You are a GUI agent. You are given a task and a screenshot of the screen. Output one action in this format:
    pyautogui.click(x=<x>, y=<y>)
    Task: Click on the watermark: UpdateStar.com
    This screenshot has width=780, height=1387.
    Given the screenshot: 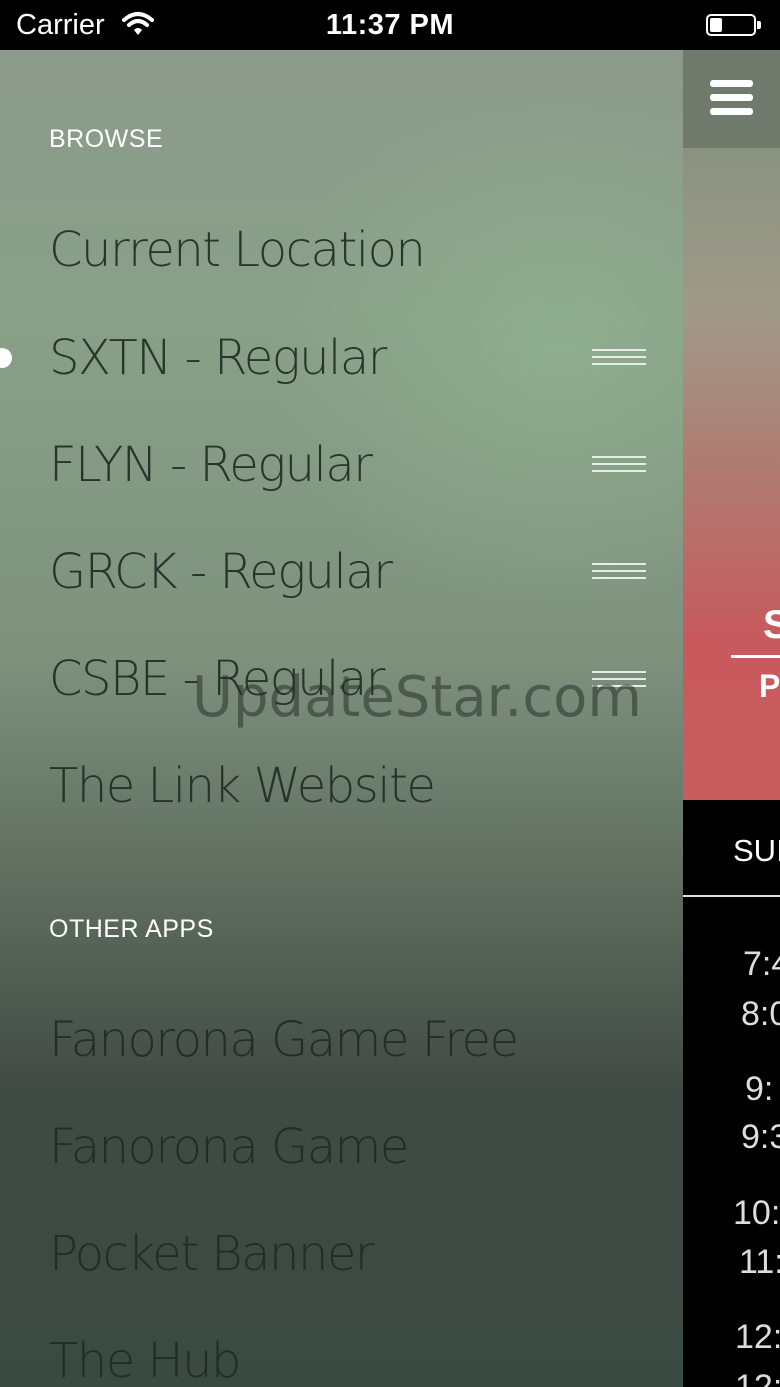 What is the action you would take?
    pyautogui.click(x=417, y=697)
    